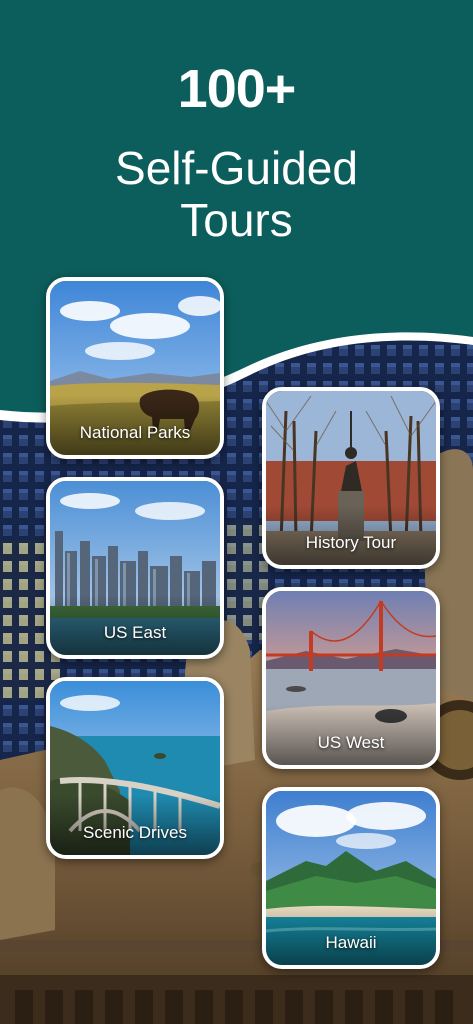  Describe the element at coordinates (351, 878) in the screenshot. I see `card-hawaii: Hawaii` at that location.